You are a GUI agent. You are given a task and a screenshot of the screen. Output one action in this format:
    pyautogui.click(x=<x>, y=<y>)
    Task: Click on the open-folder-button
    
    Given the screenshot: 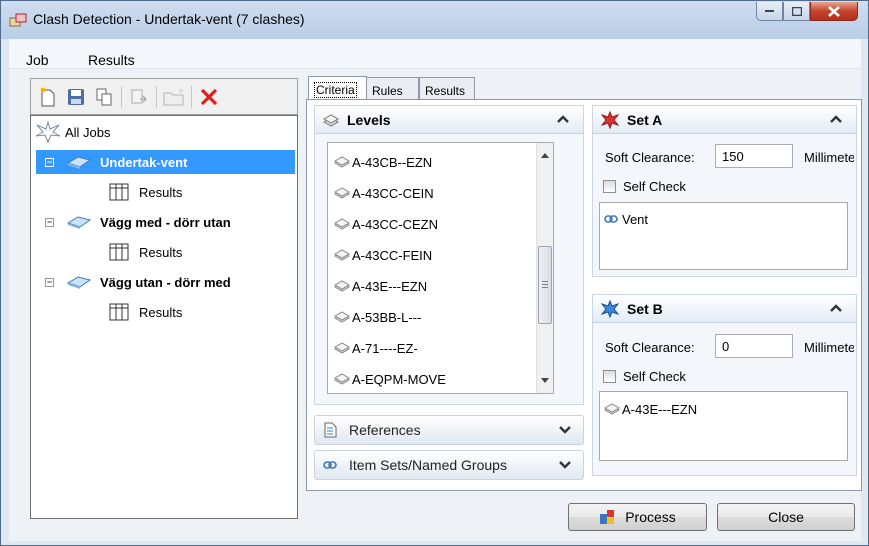 What is the action you would take?
    pyautogui.click(x=174, y=97)
    